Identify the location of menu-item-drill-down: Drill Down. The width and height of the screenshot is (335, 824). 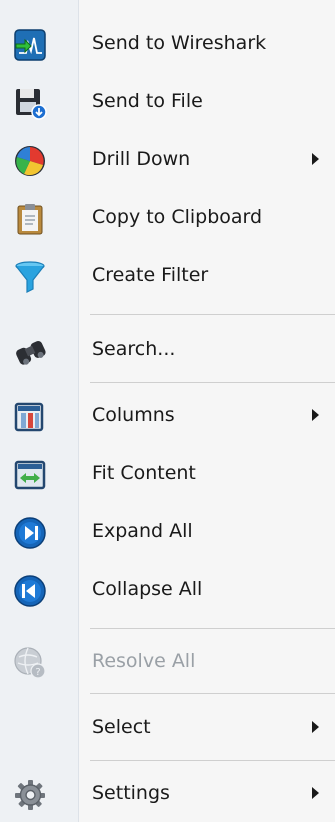
(167, 161).